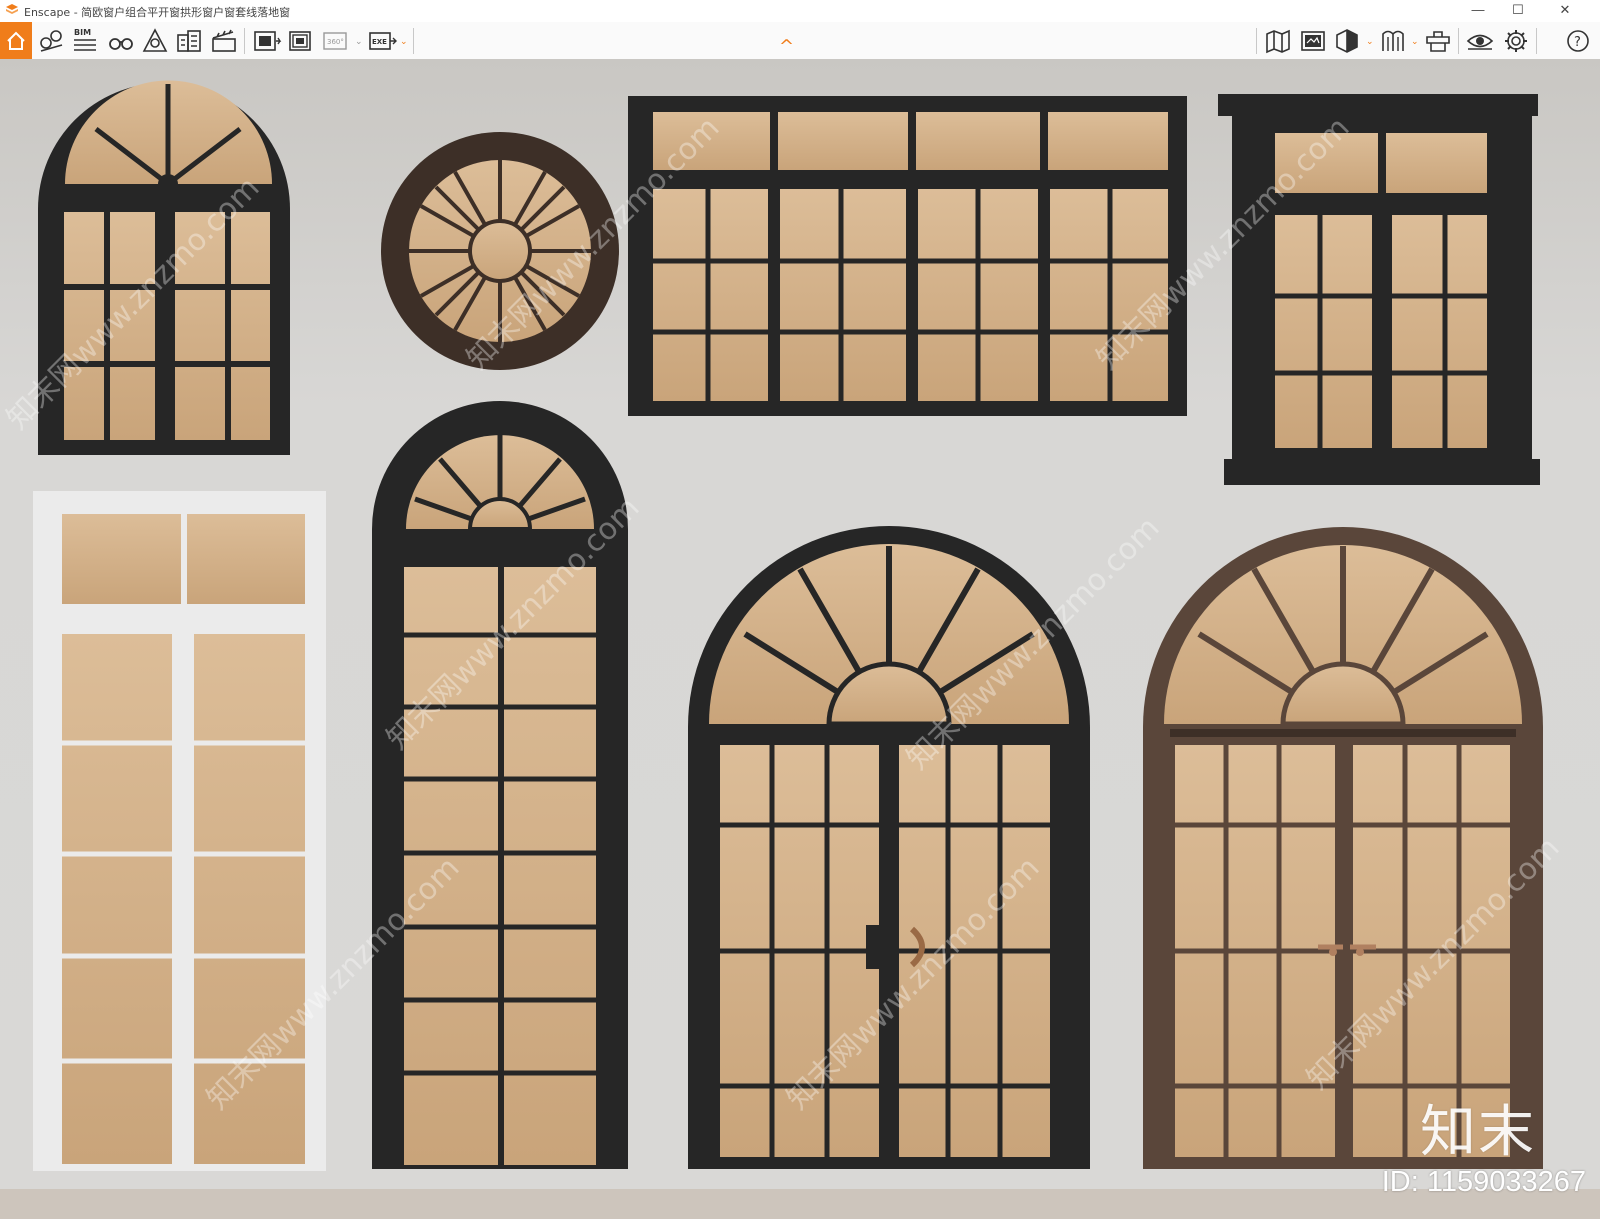 The image size is (1600, 1219). What do you see at coordinates (404, 41) in the screenshot?
I see `exe-dropdown-icon: ⌄` at bounding box center [404, 41].